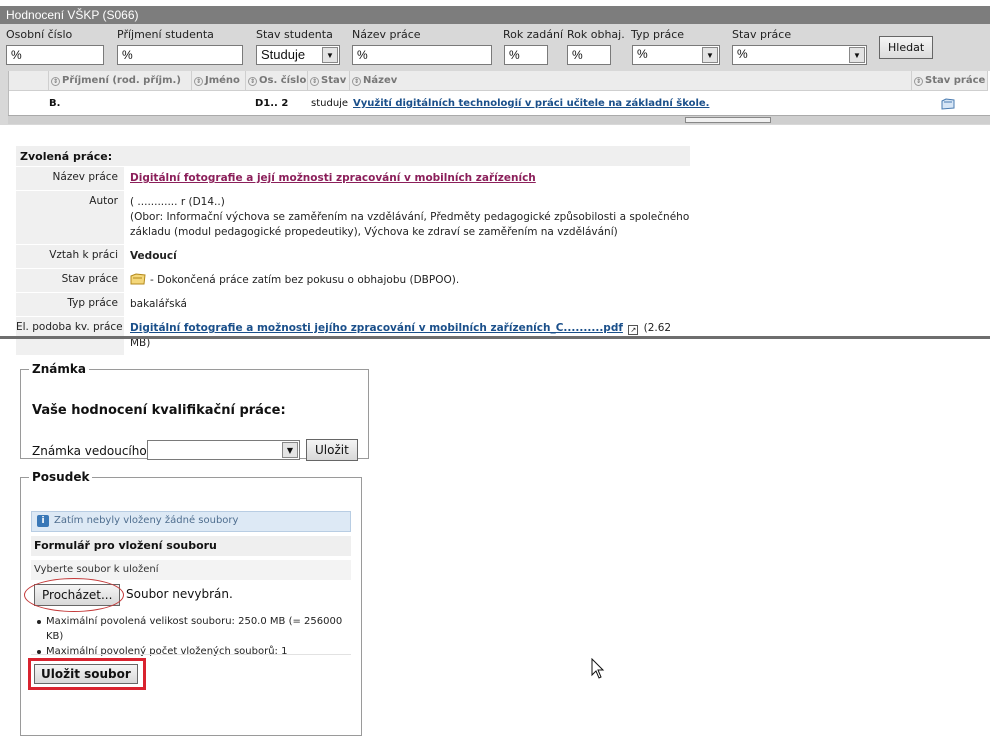 This screenshot has width=990, height=749. Describe the element at coordinates (191, 654) in the screenshot. I see `limits-divider` at that location.